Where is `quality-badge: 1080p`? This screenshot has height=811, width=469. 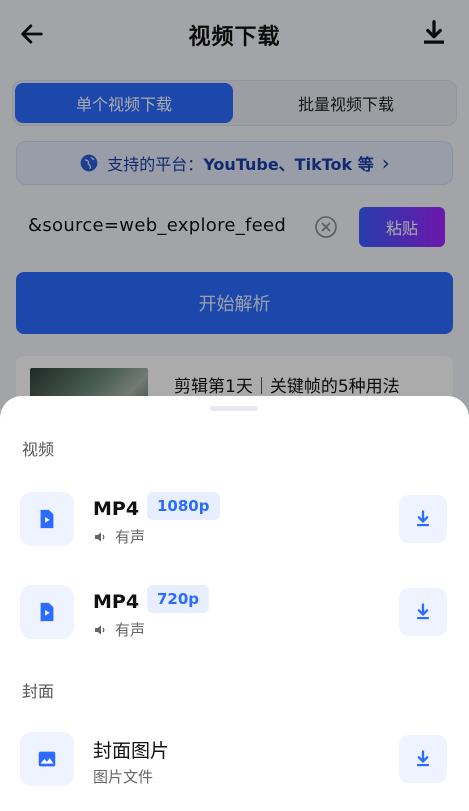 quality-badge: 1080p is located at coordinates (183, 506).